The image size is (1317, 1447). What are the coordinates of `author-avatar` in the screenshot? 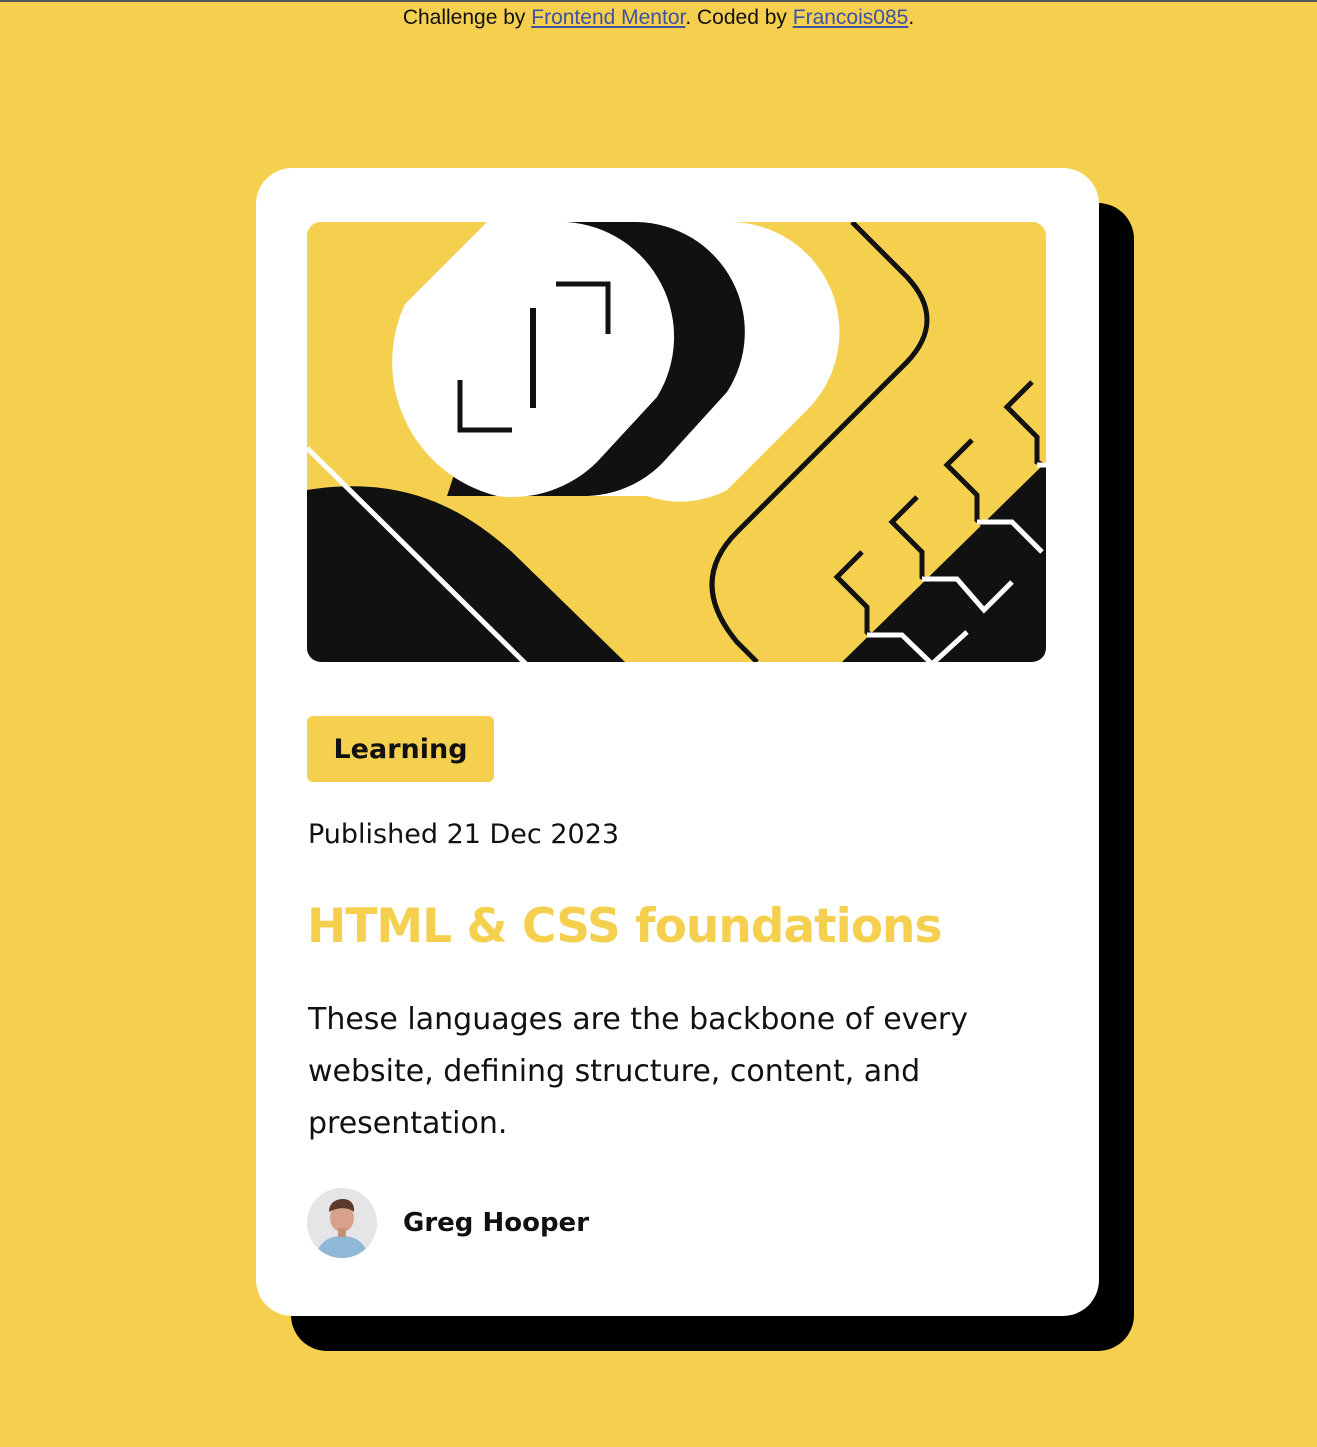 It's located at (342, 1223).